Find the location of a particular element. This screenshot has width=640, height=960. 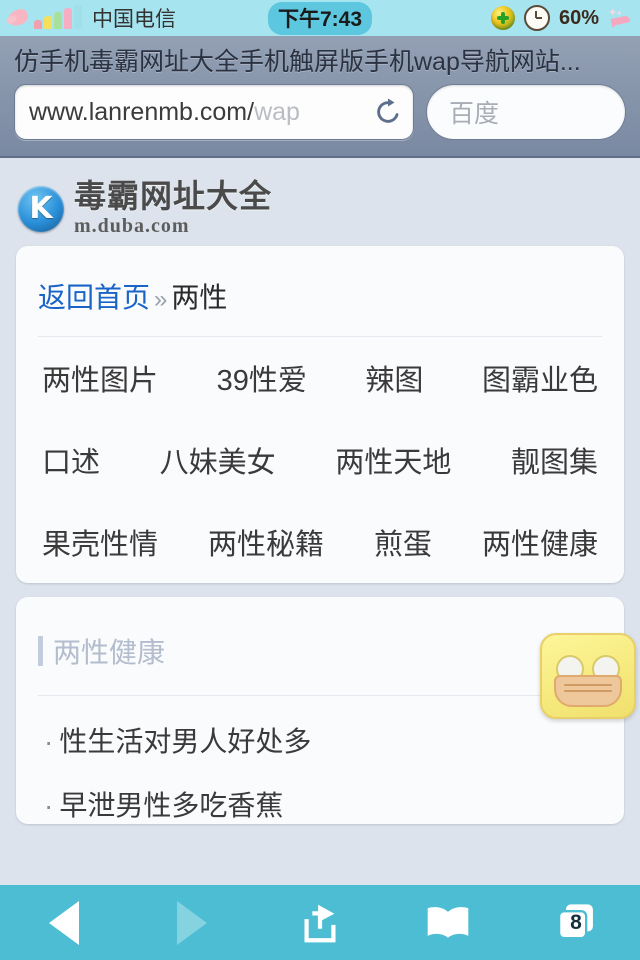

category-link: 靓图集 is located at coordinates (554, 460).